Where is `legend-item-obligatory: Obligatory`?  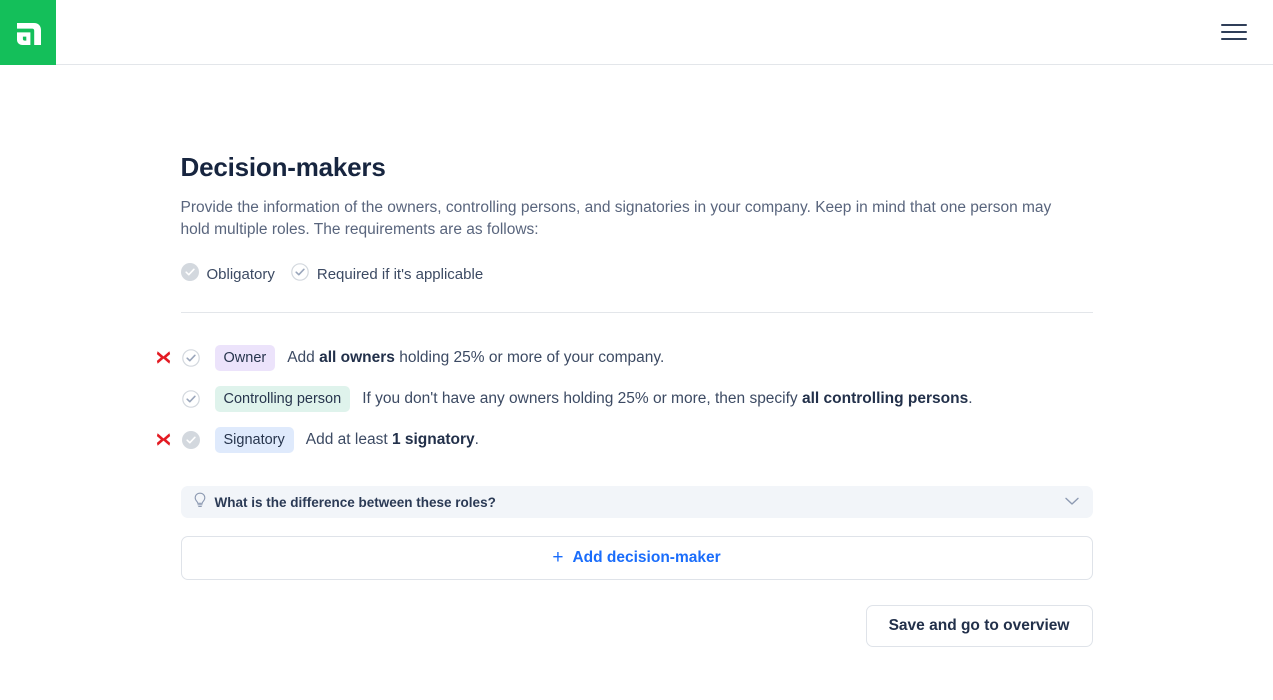
legend-item-obligatory: Obligatory is located at coordinates (227, 274).